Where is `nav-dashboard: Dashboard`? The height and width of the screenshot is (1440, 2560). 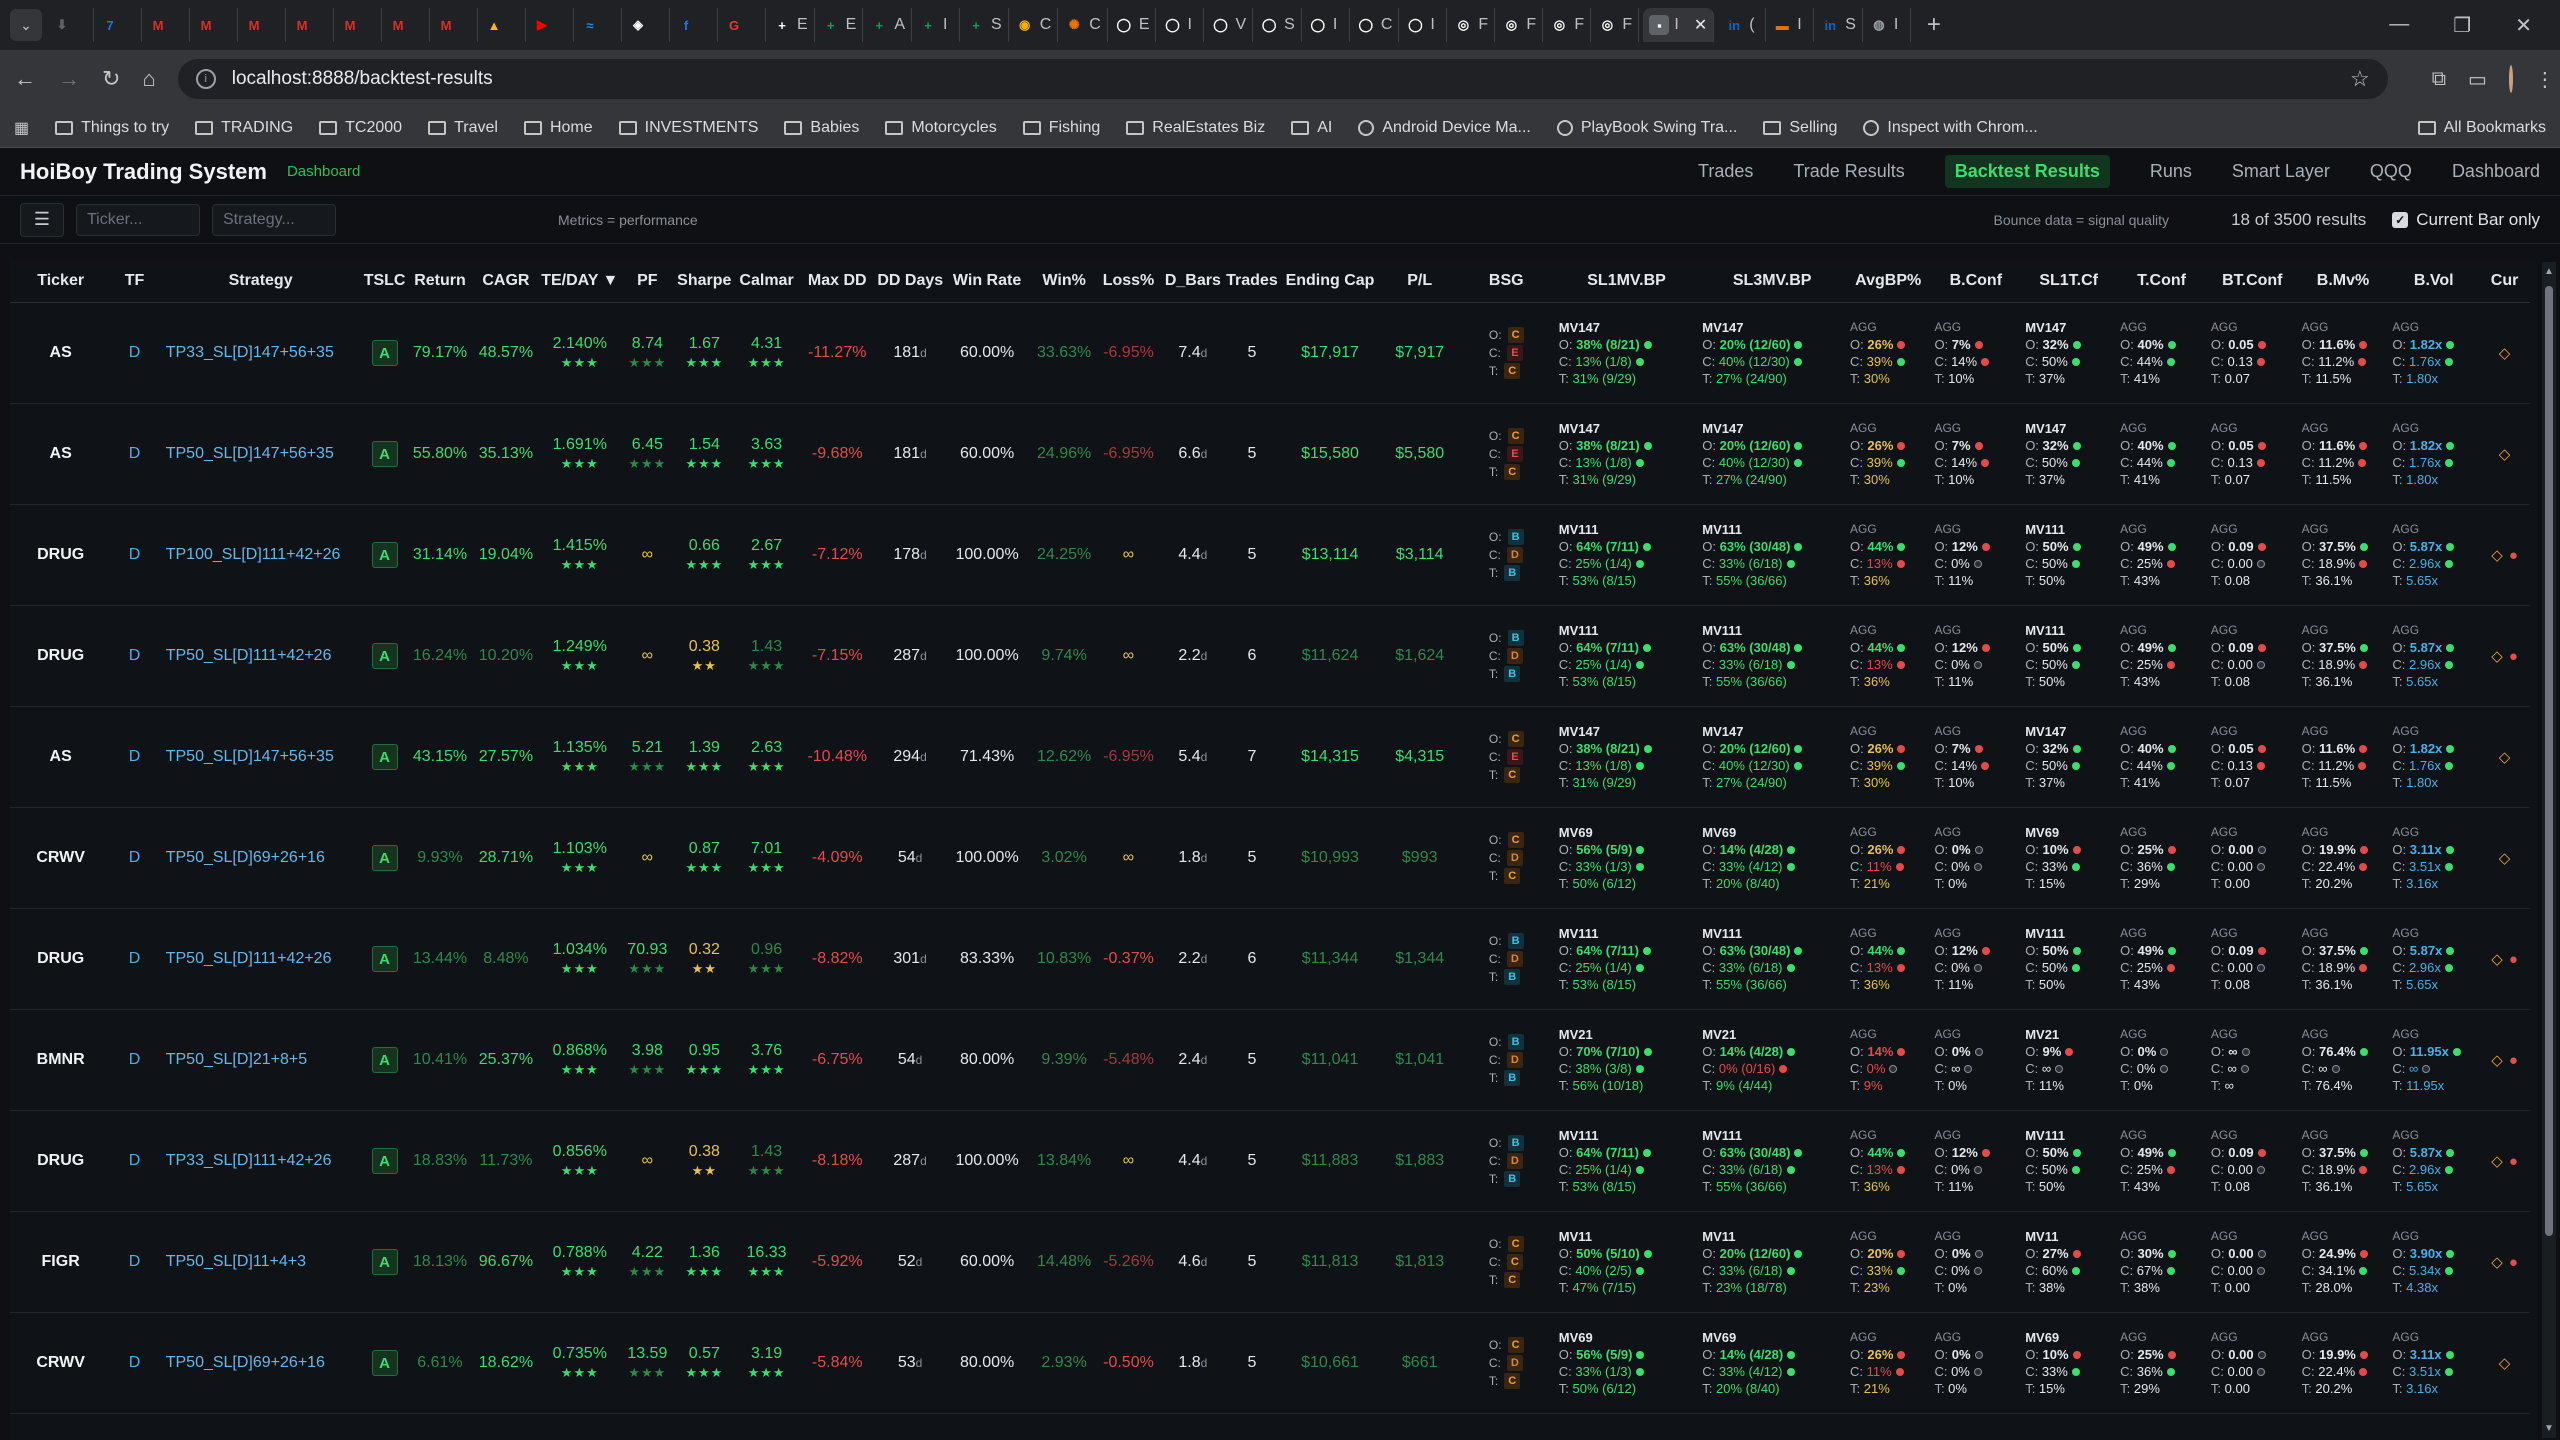 nav-dashboard: Dashboard is located at coordinates (2496, 171).